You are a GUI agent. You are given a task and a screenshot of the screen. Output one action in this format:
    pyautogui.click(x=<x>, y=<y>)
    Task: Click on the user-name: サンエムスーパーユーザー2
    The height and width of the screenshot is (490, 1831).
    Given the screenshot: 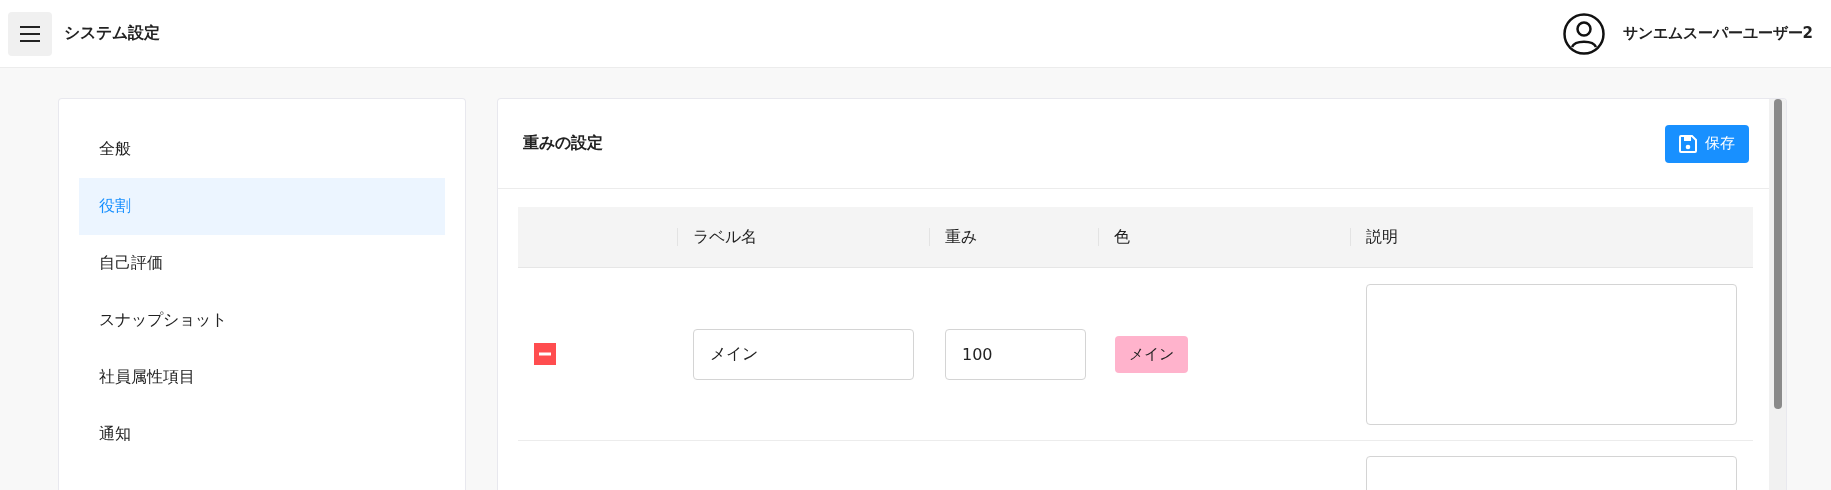 What is the action you would take?
    pyautogui.click(x=1717, y=33)
    